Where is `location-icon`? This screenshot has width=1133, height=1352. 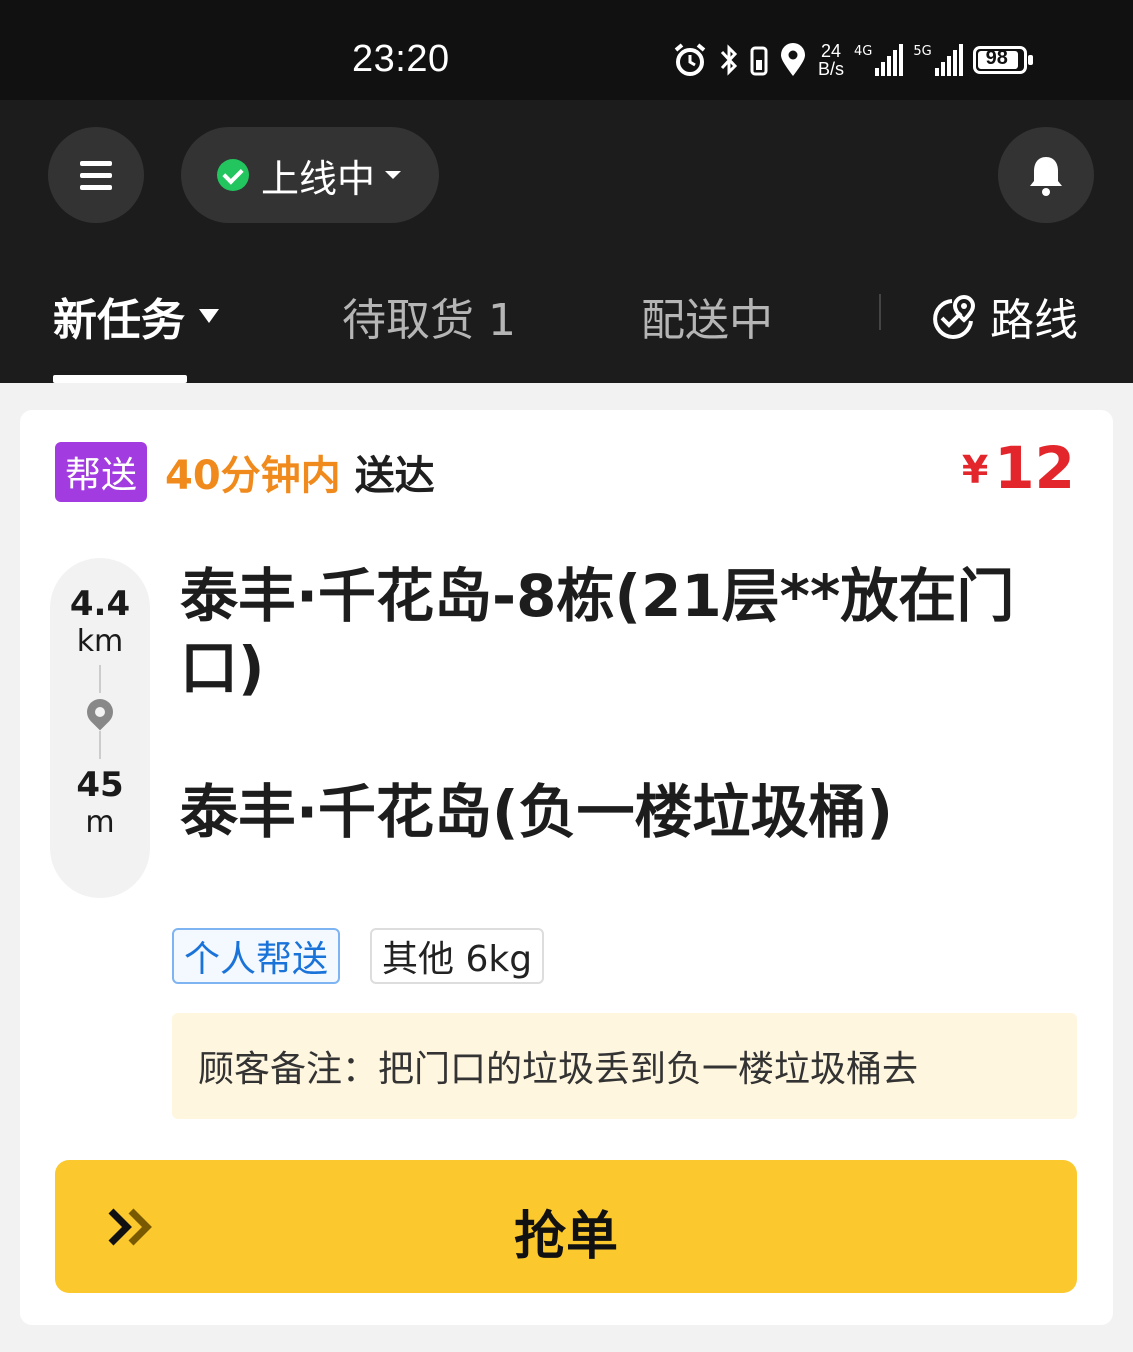 location-icon is located at coordinates (793, 59).